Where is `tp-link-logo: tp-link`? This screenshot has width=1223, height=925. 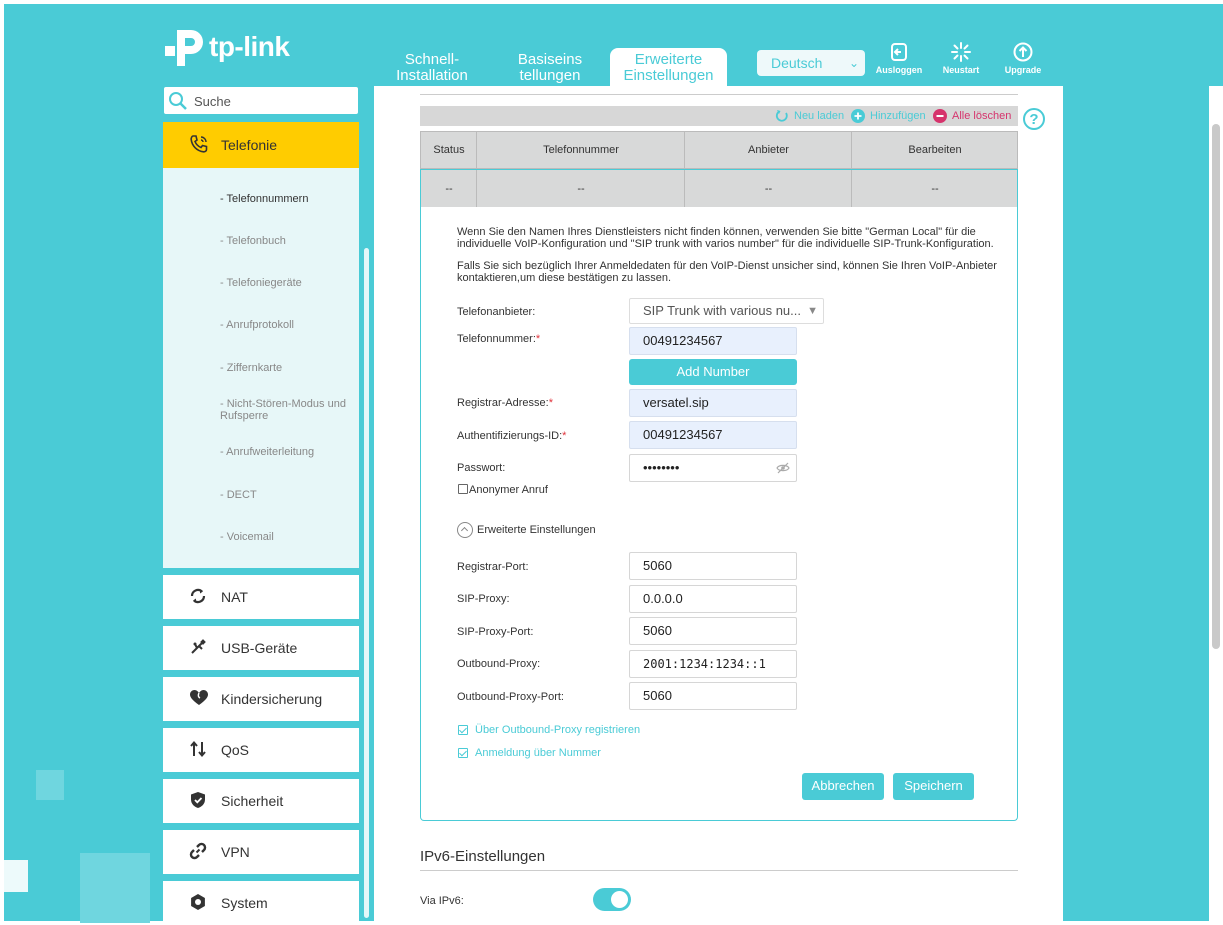
tp-link-logo: tp-link is located at coordinates (226, 47).